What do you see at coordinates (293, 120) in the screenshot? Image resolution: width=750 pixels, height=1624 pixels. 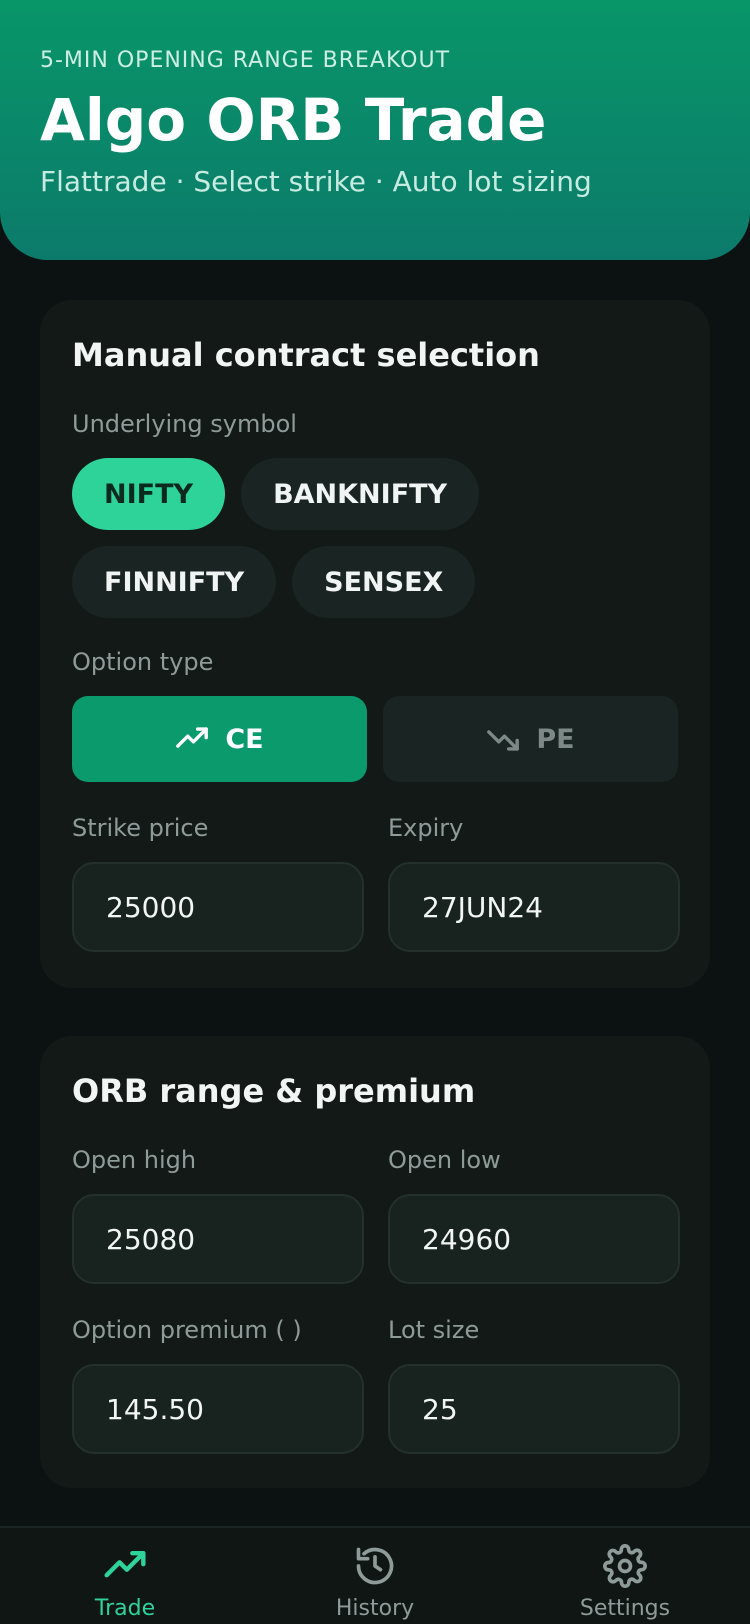 I see `page-title: Algo ORB Trade` at bounding box center [293, 120].